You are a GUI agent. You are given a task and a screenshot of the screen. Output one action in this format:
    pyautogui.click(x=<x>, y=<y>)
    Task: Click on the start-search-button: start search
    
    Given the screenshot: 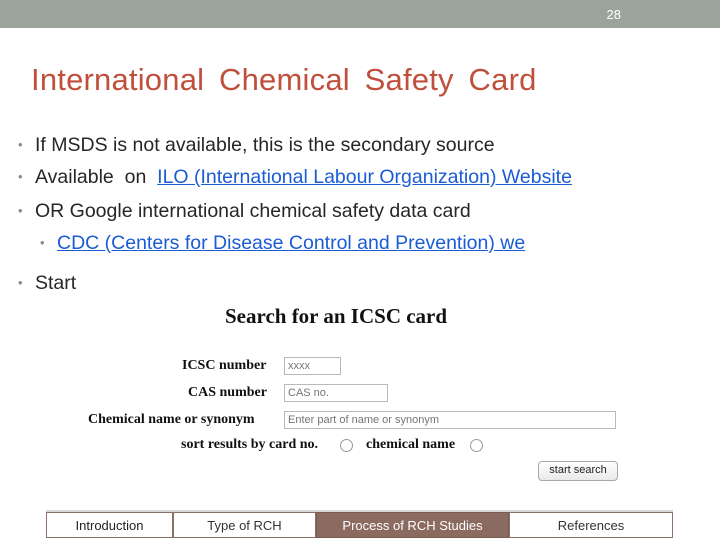 What is the action you would take?
    pyautogui.click(x=578, y=471)
    